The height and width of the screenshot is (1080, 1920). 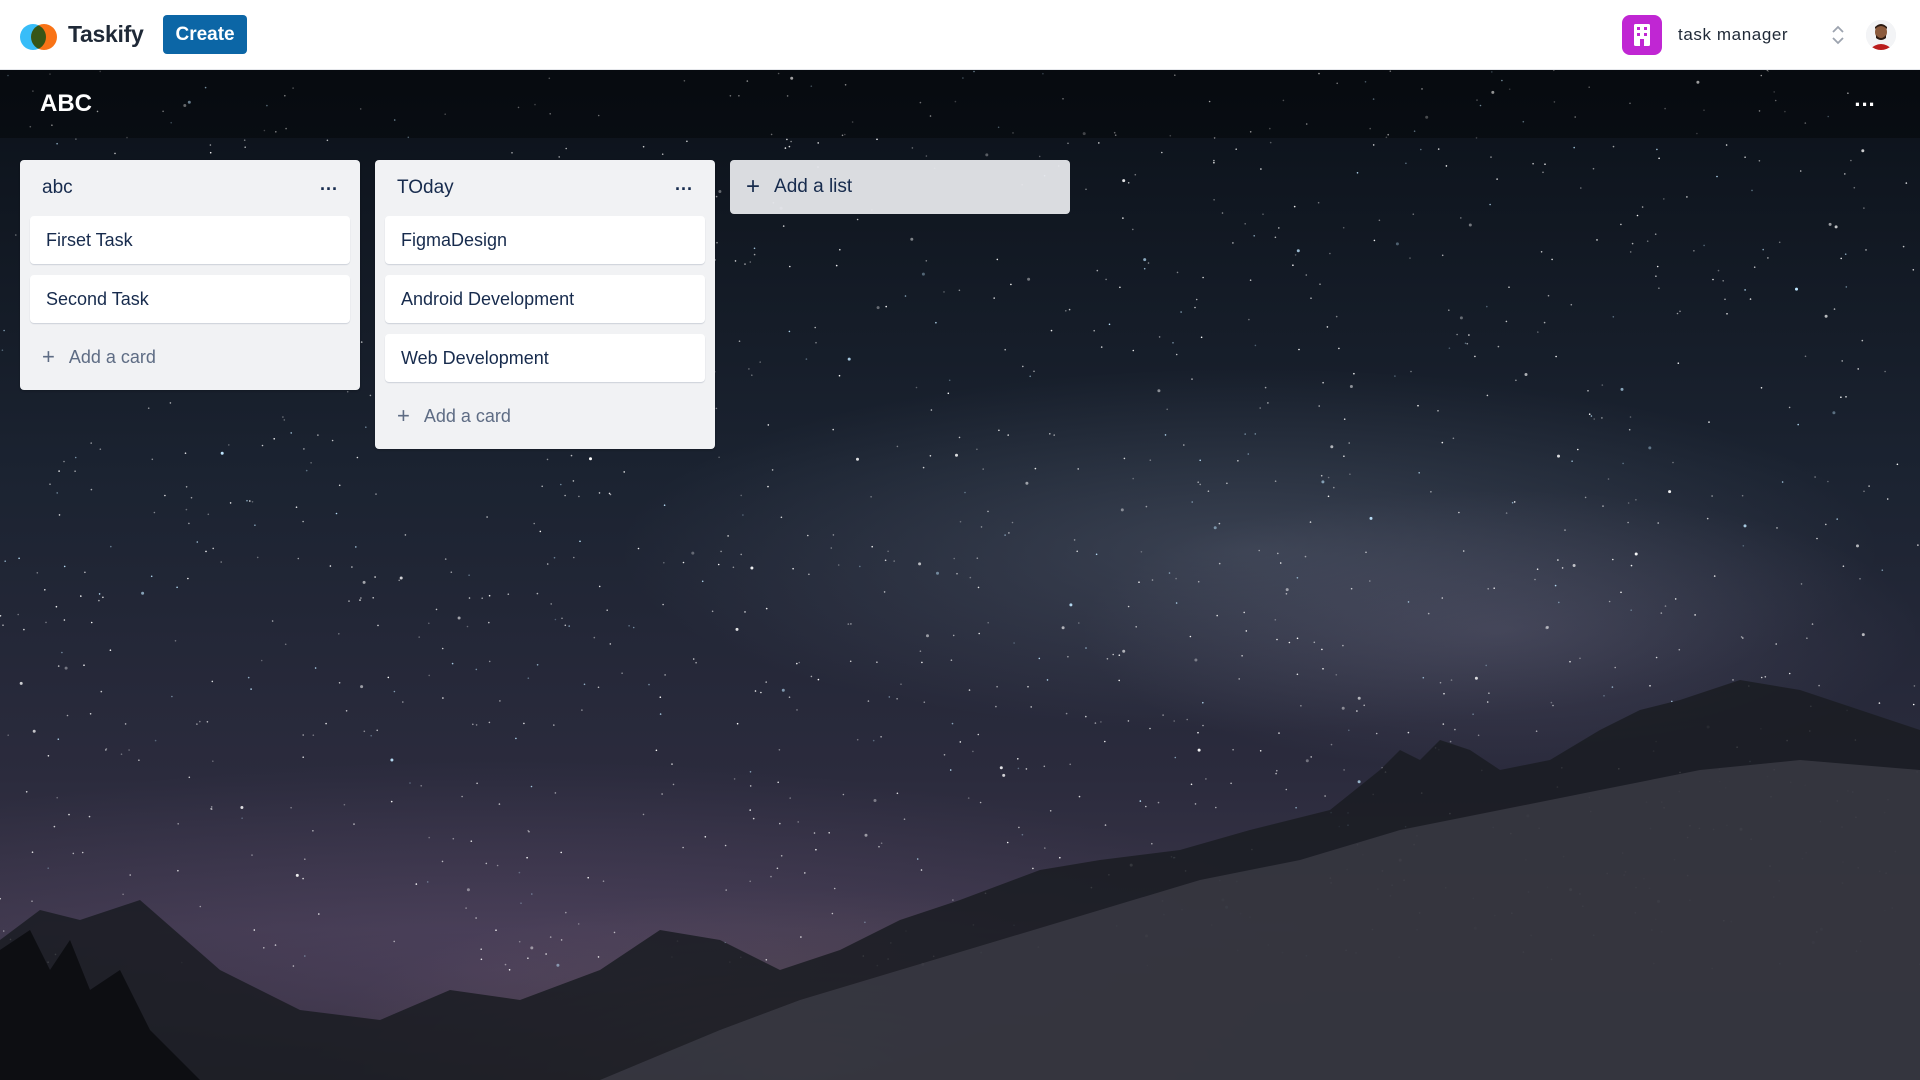 What do you see at coordinates (1642, 34) in the screenshot?
I see `building-icon` at bounding box center [1642, 34].